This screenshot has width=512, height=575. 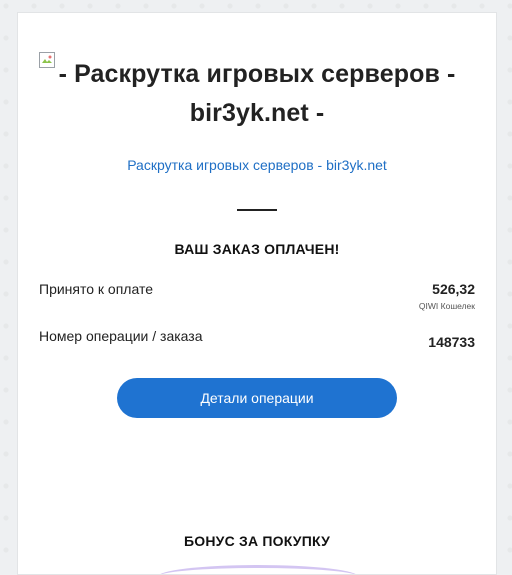 I want to click on broken-image-icon, so click(x=47, y=60).